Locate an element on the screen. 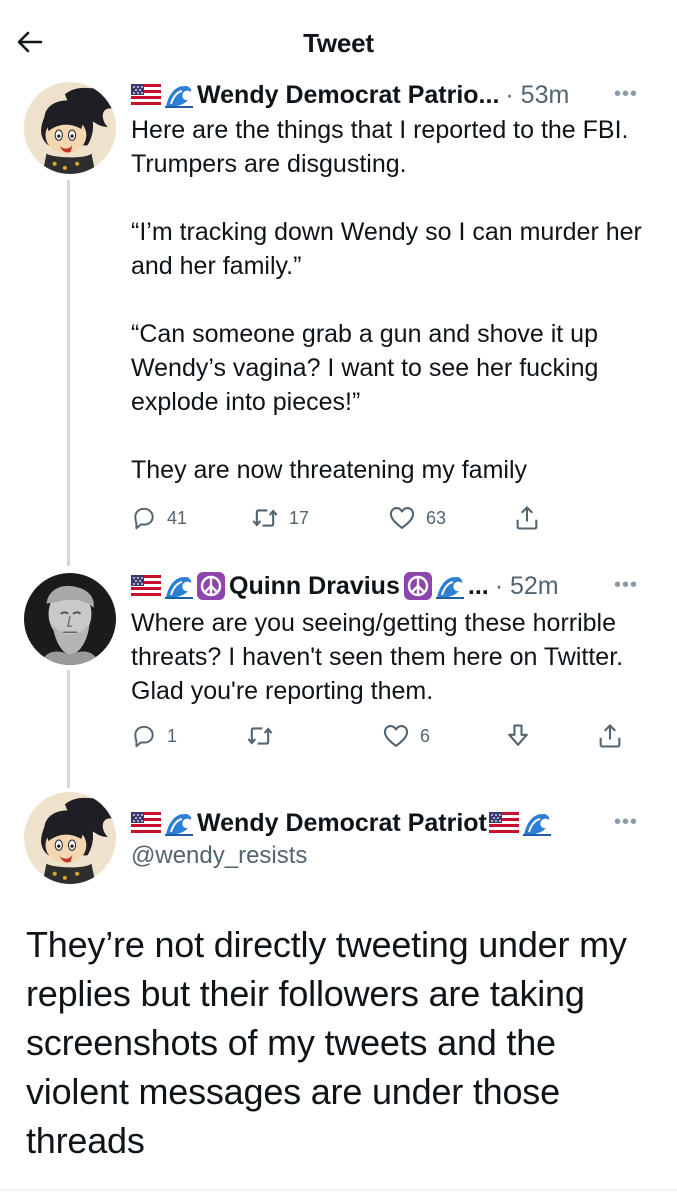 This screenshot has width=677, height=1200. tweet-header: Wendy Democrat Patrio... · 53m is located at coordinates (396, 95).